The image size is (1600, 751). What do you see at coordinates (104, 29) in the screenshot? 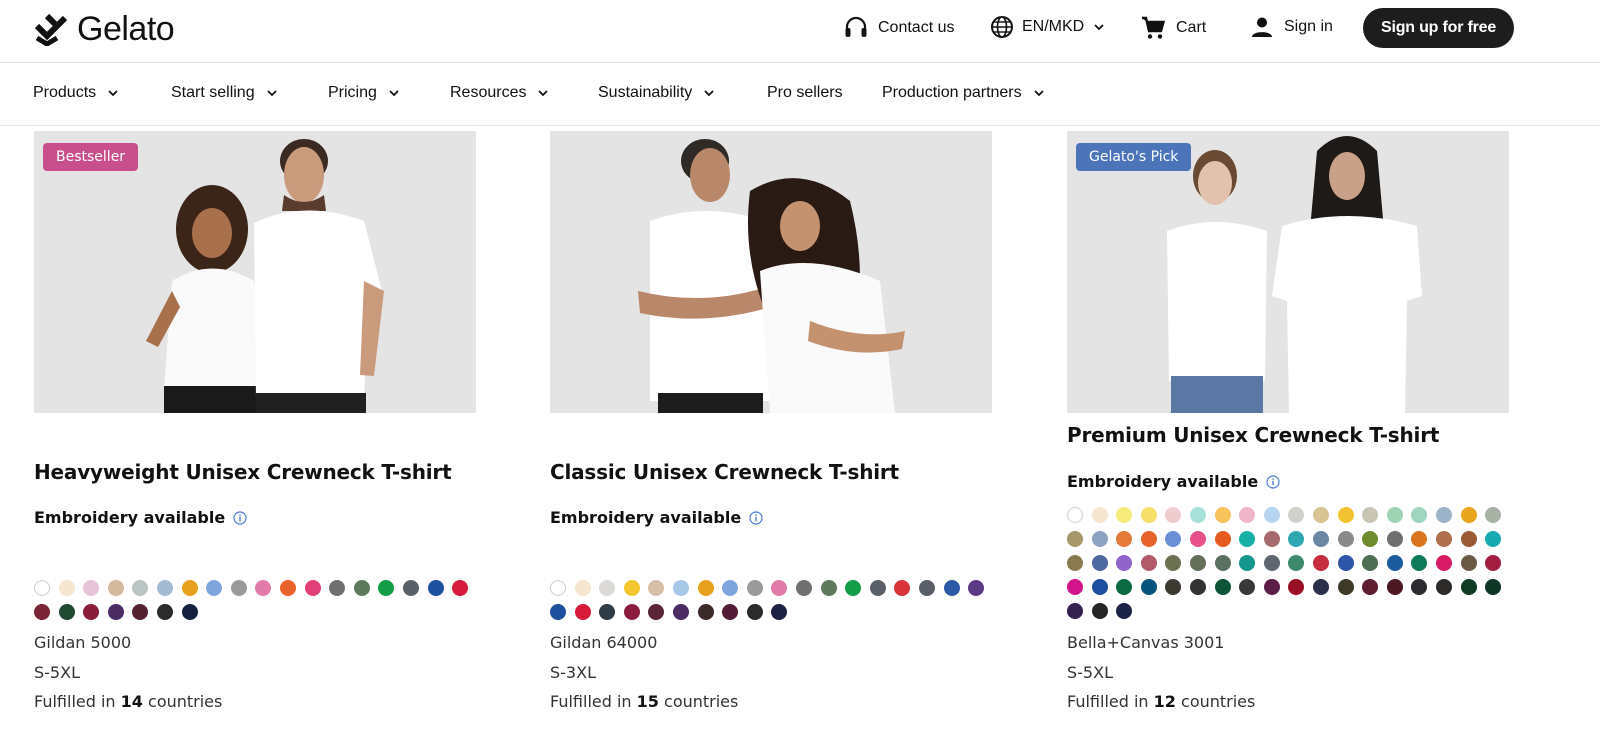
I see `gelato-logo: Gelato` at bounding box center [104, 29].